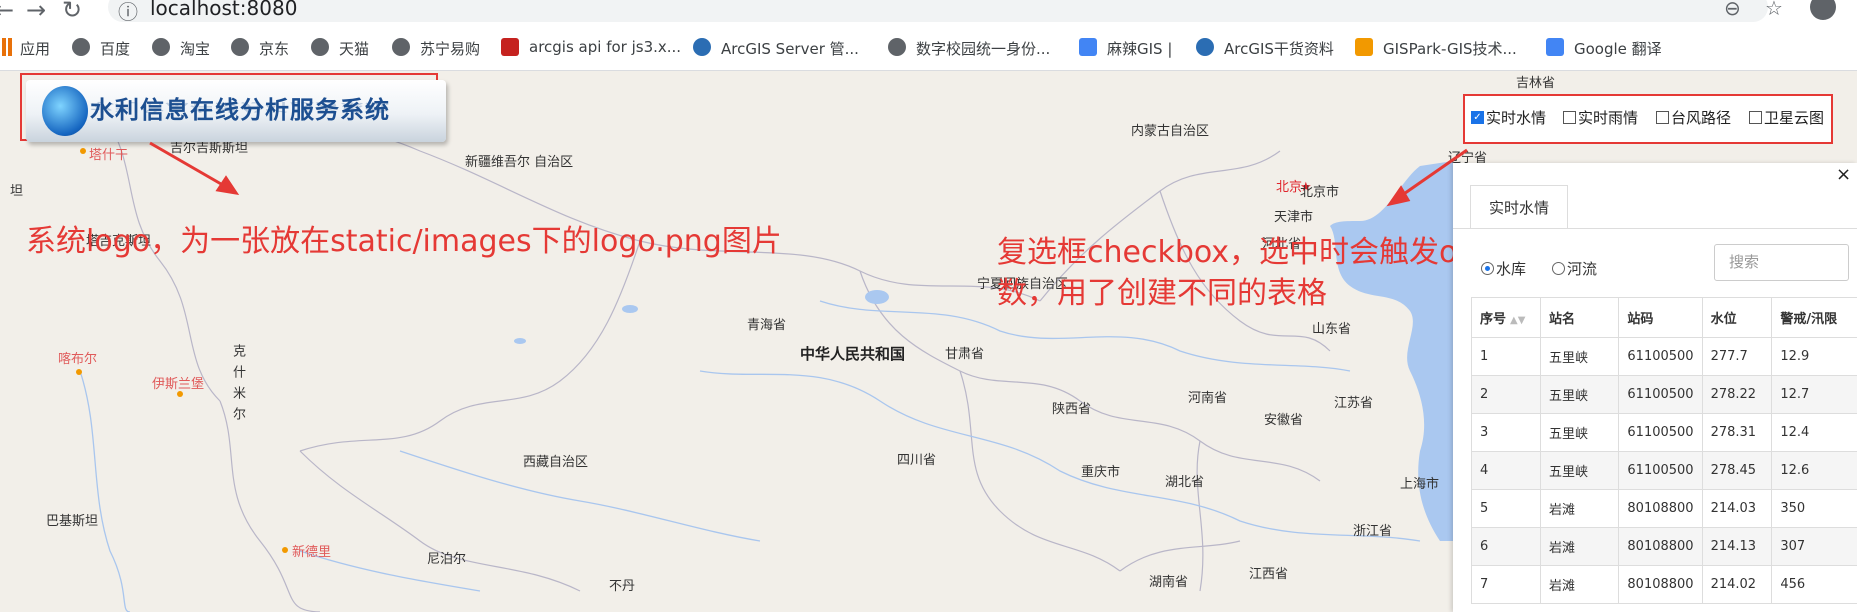  I want to click on checkbox-annotation-line2: 数，用了创建不同的表格, so click(1162, 293).